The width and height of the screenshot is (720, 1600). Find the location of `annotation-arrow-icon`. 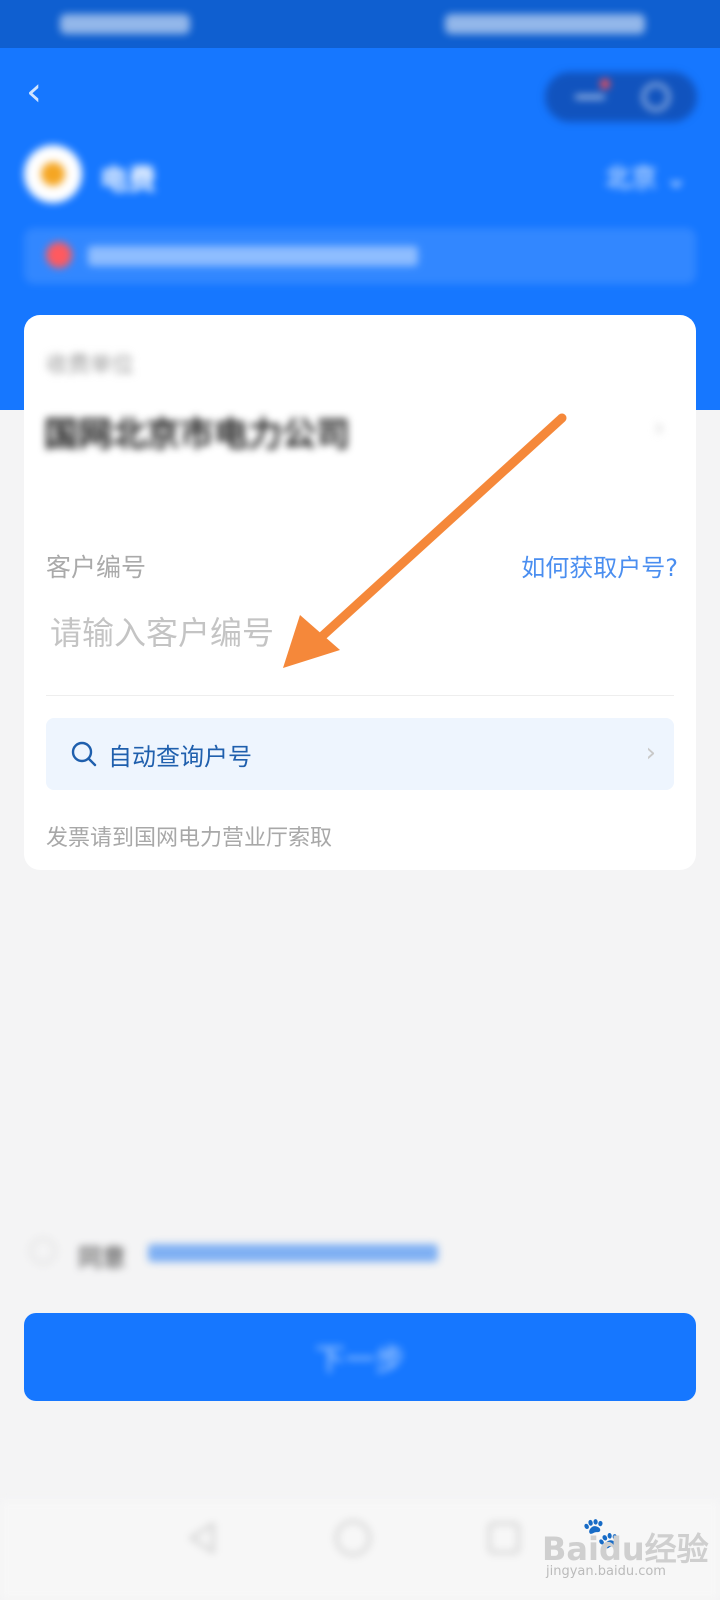

annotation-arrow-icon is located at coordinates (425, 540).